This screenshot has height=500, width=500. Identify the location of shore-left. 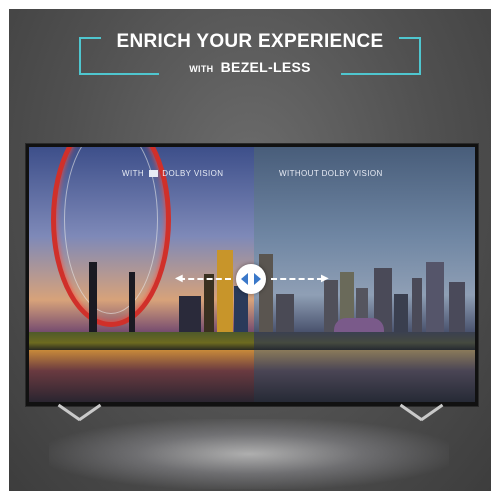
(141, 341).